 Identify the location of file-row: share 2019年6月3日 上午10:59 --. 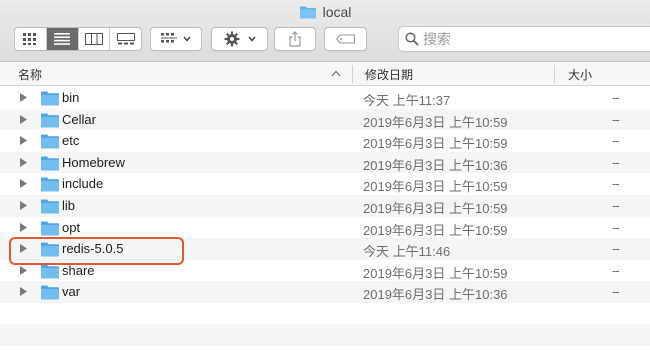
(325, 271).